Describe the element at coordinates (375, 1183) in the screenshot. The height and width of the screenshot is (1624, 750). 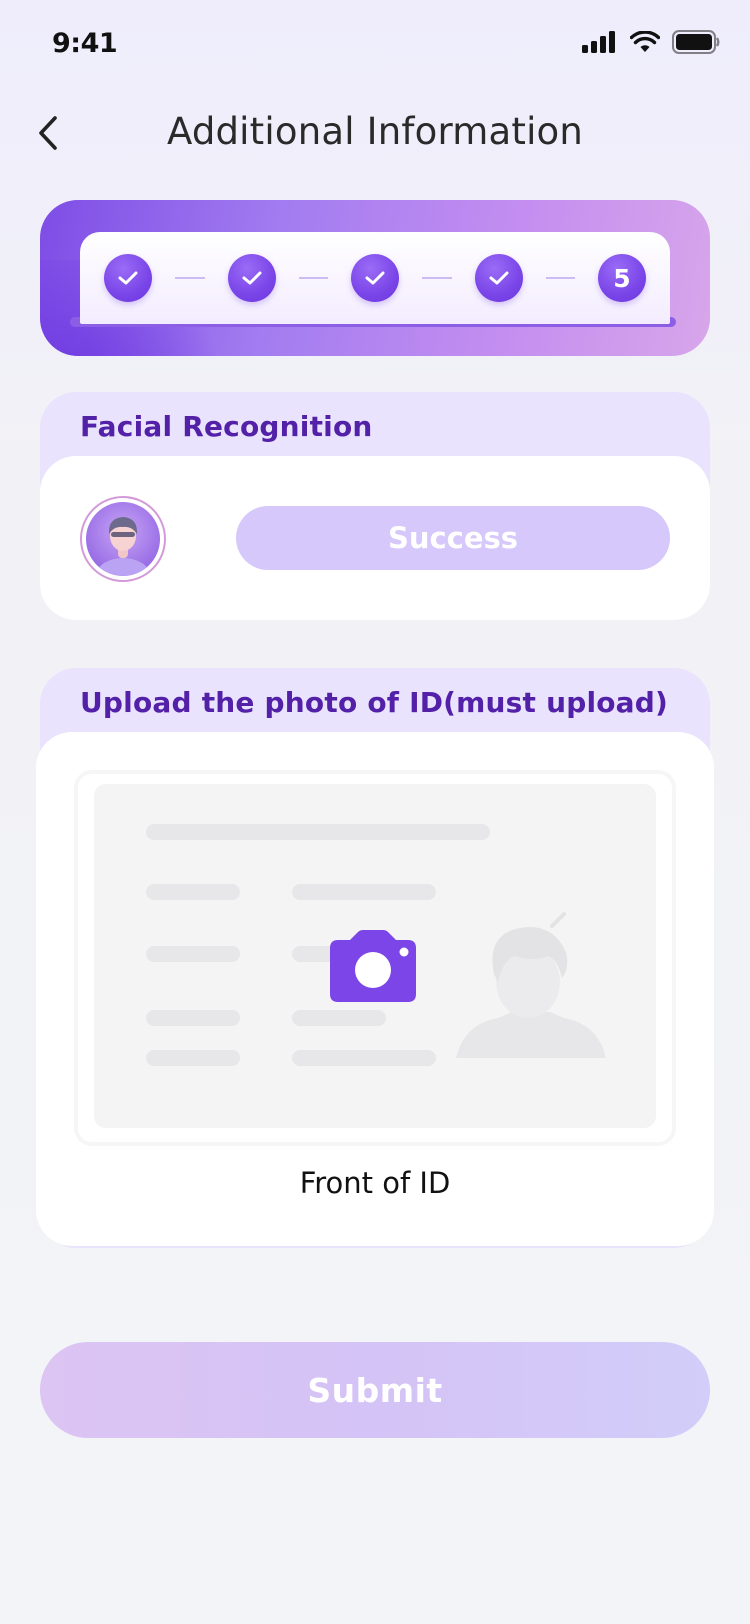
I see `id-front-label: Front of ID` at that location.